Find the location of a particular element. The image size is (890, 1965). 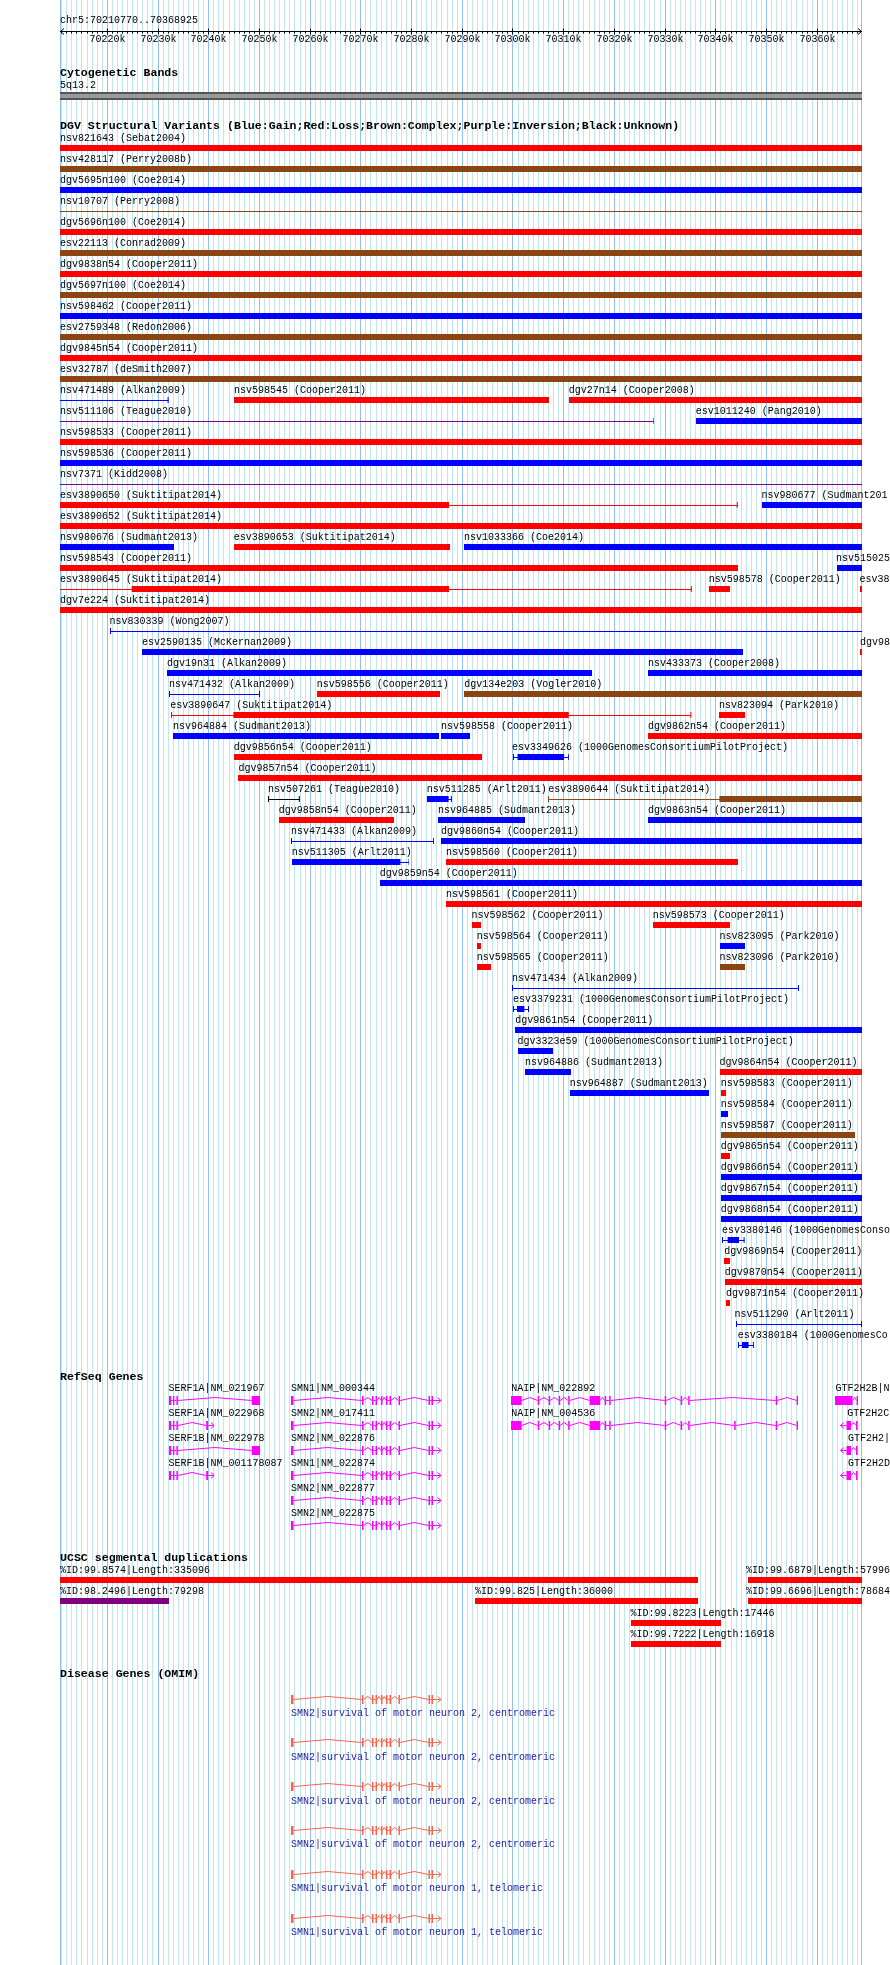

gene-label: SMN2|NM_022876 is located at coordinates (333, 1439).